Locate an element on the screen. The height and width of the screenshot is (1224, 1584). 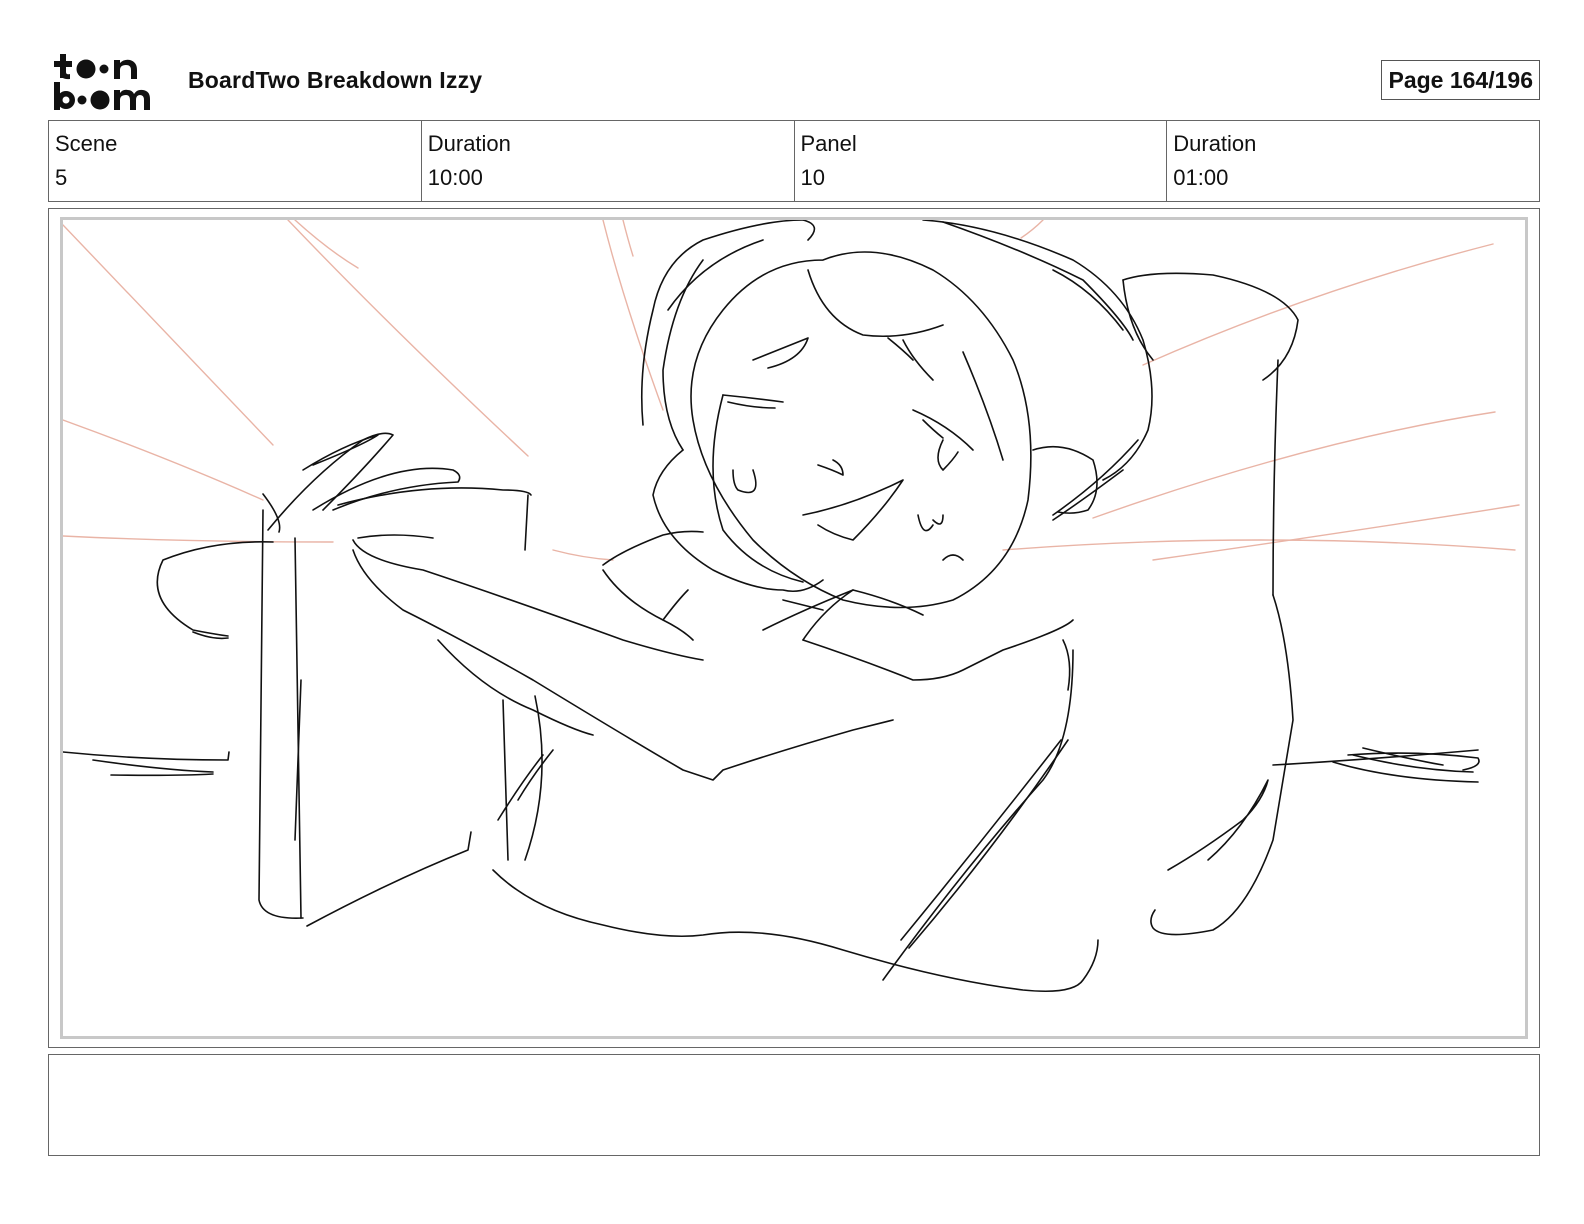
panel-duration-label: Duration is located at coordinates (1215, 143).